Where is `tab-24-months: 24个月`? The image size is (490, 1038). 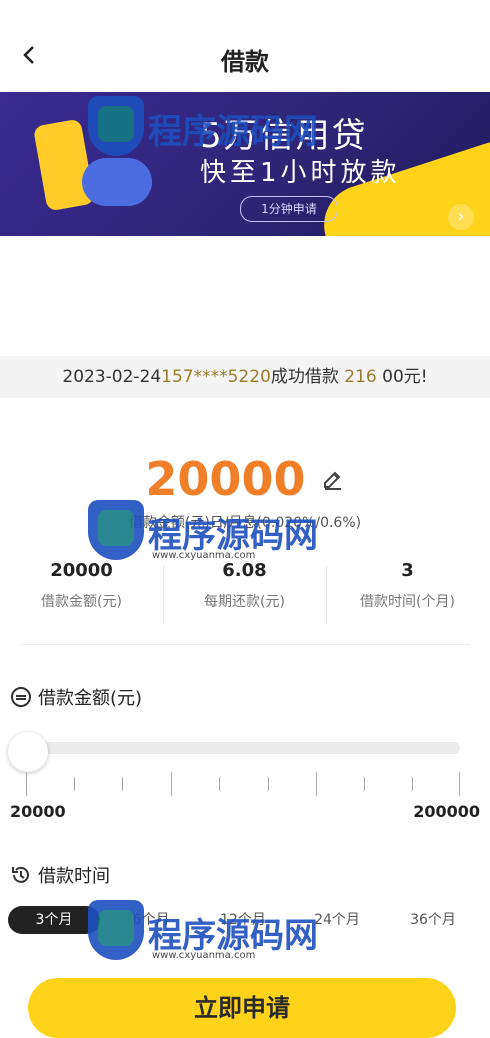
tab-24-months: 24个月 is located at coordinates (337, 920).